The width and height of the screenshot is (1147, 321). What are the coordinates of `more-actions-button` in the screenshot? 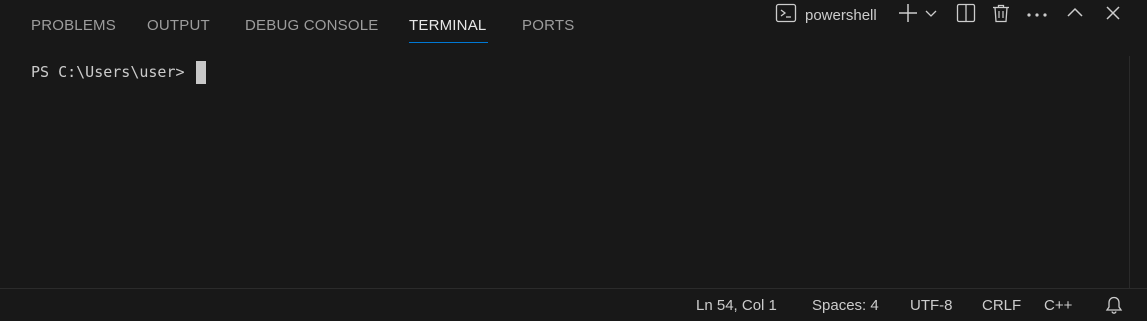 It's located at (1037, 15).